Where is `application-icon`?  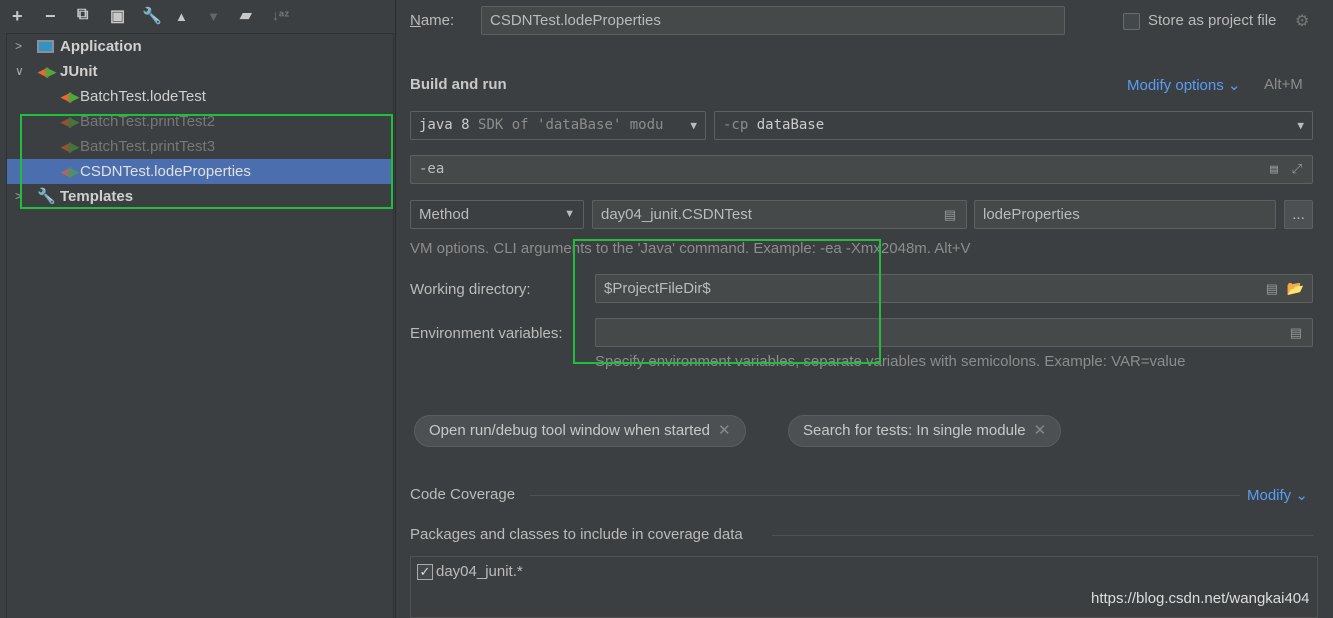
application-icon is located at coordinates (45, 46).